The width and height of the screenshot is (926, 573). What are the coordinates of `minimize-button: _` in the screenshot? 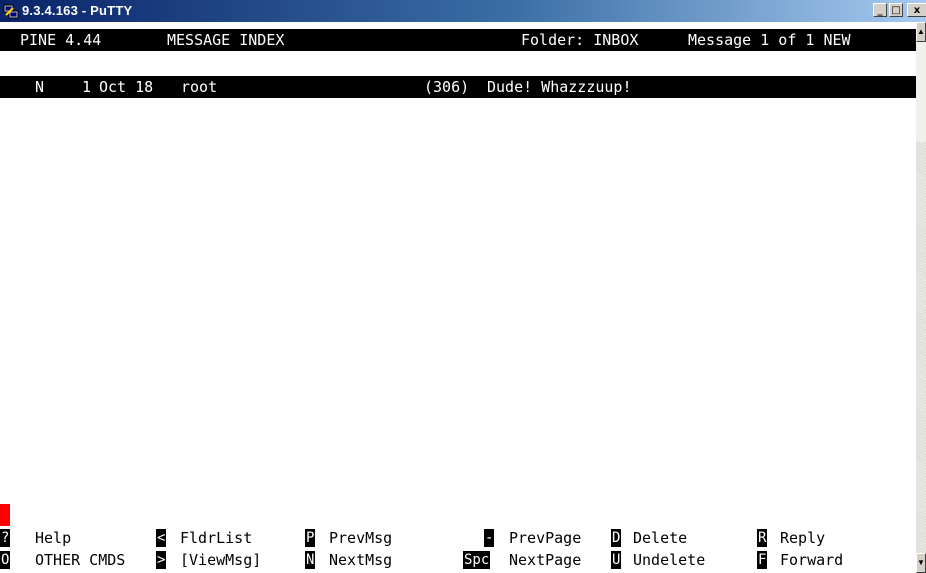 It's located at (880, 10).